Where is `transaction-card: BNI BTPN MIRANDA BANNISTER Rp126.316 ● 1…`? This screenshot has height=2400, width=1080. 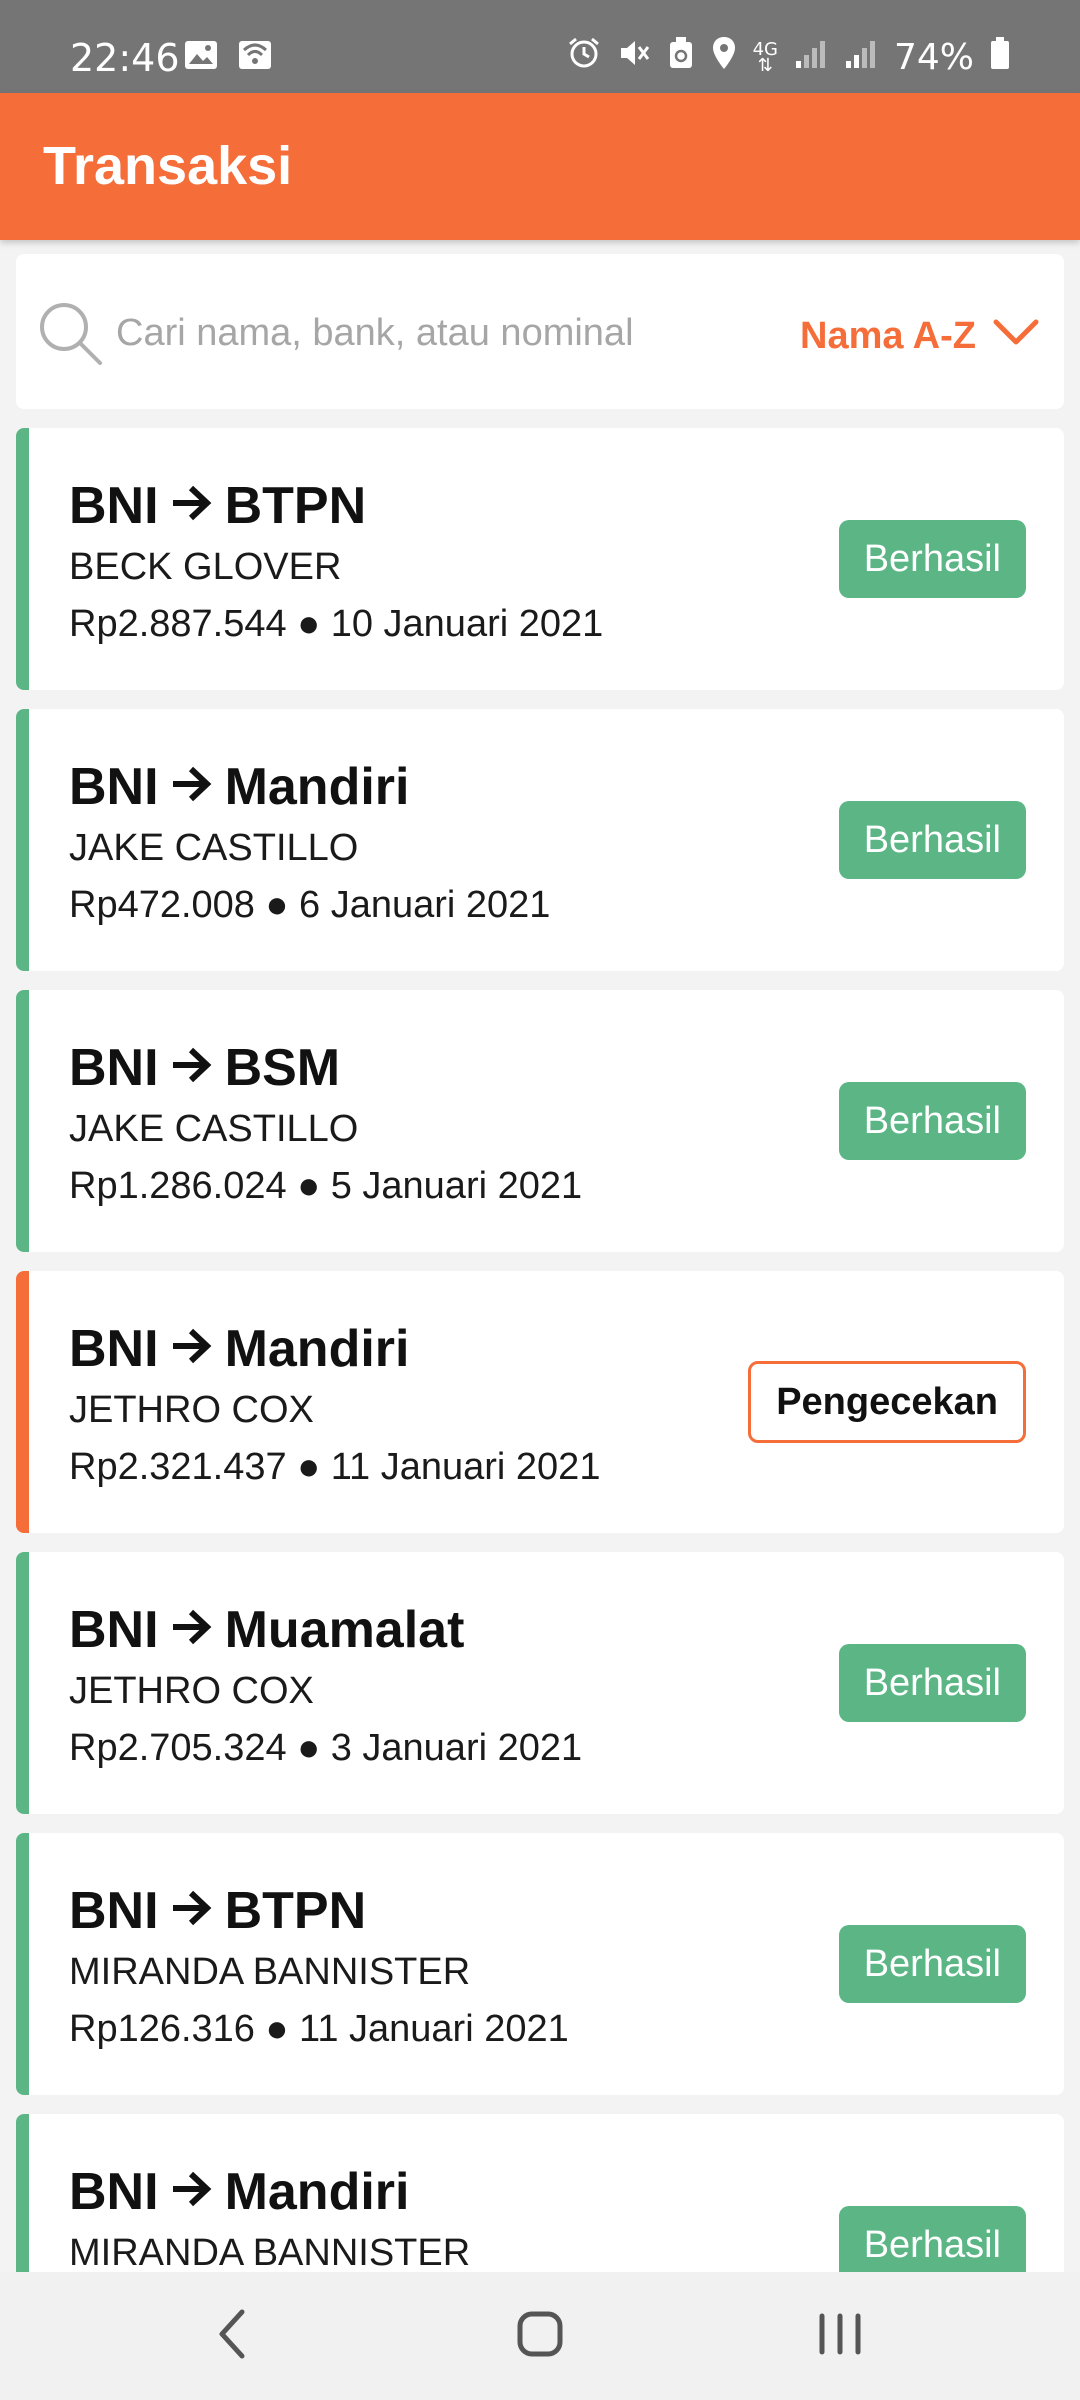
transaction-card: BNI BTPN MIRANDA BANNISTER Rp126.316 ● 1… is located at coordinates (540, 1964).